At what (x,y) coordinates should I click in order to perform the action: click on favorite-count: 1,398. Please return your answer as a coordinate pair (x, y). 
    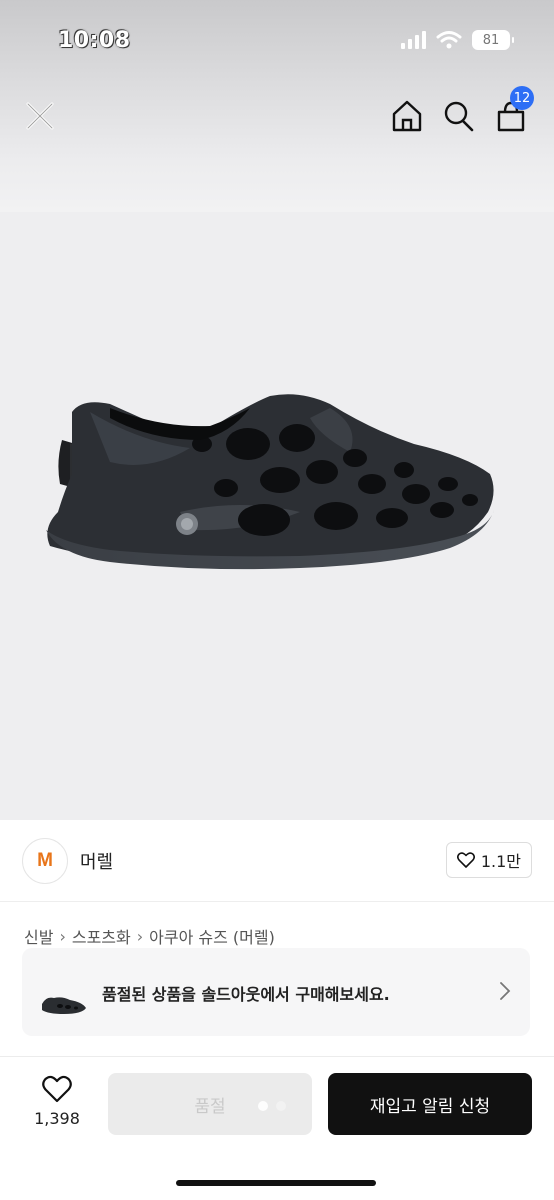
    Looking at the image, I should click on (57, 1118).